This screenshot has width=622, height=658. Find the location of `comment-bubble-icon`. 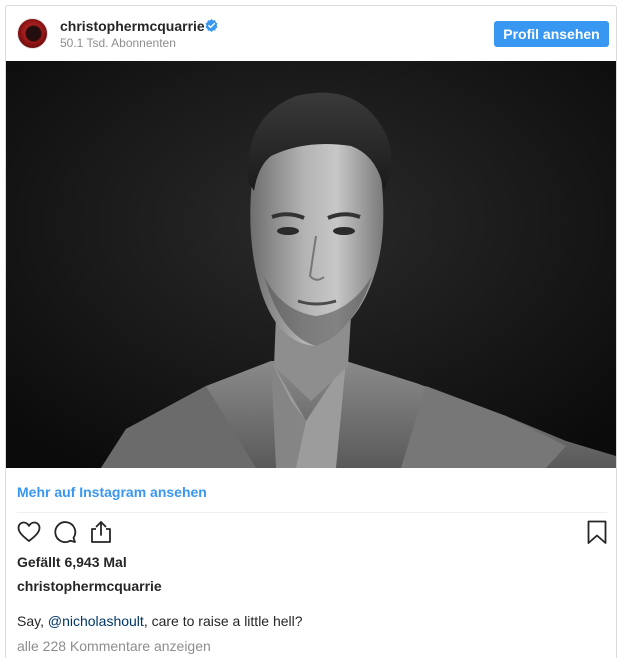

comment-bubble-icon is located at coordinates (65, 532).